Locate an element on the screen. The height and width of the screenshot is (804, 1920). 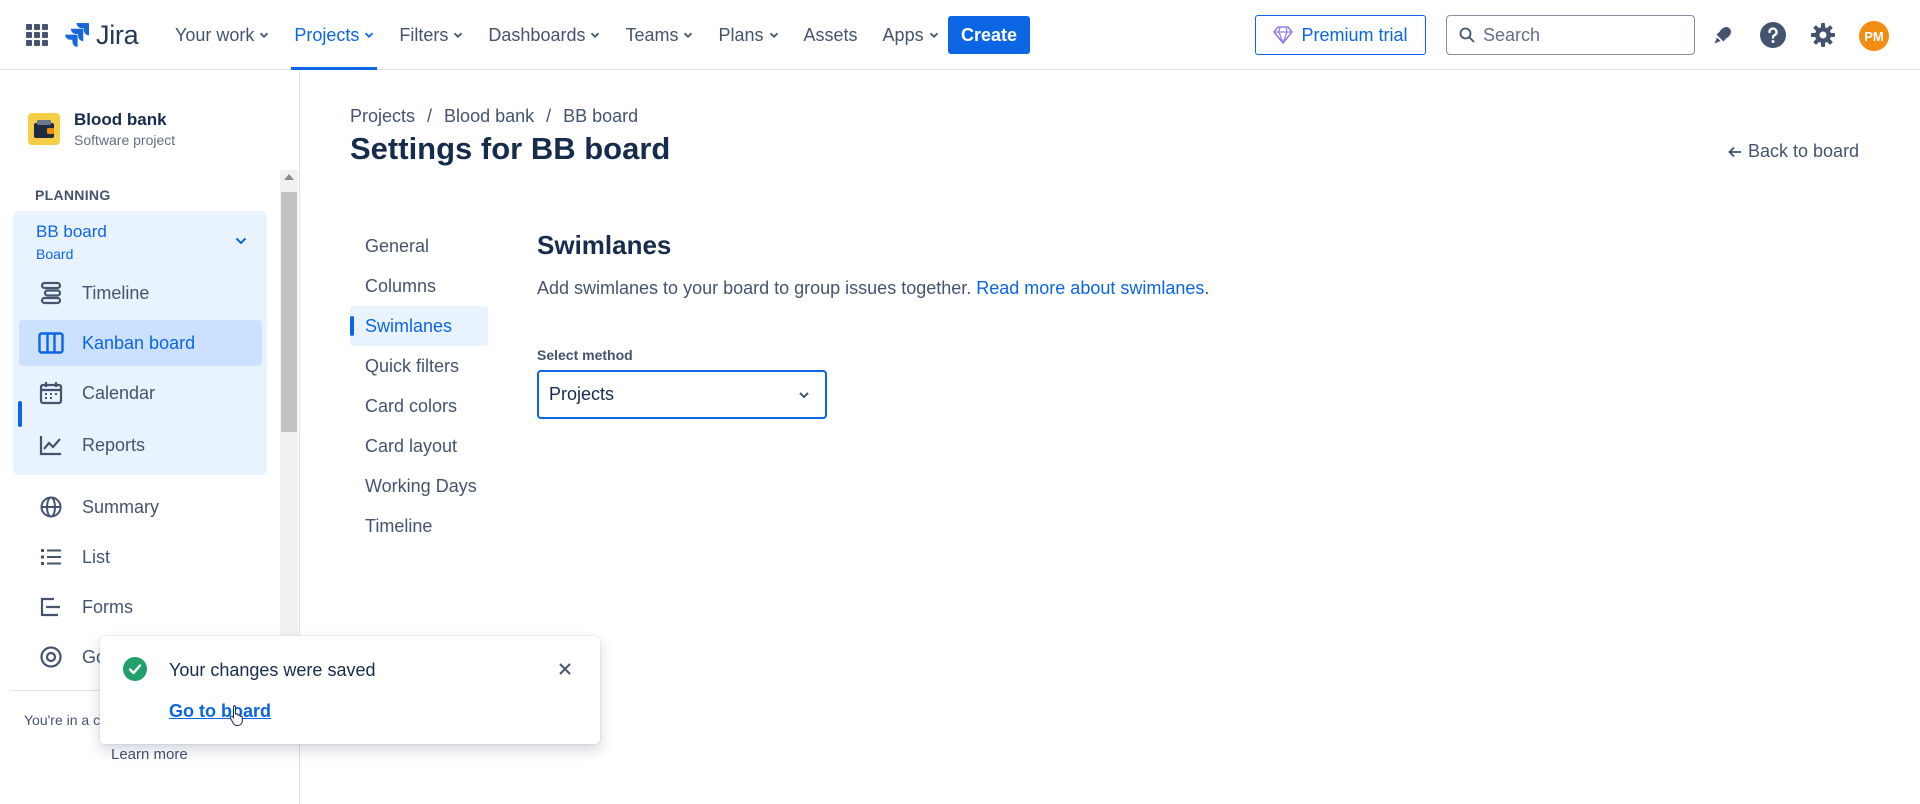
sidebar-item-label: Calendar is located at coordinates (119, 392).